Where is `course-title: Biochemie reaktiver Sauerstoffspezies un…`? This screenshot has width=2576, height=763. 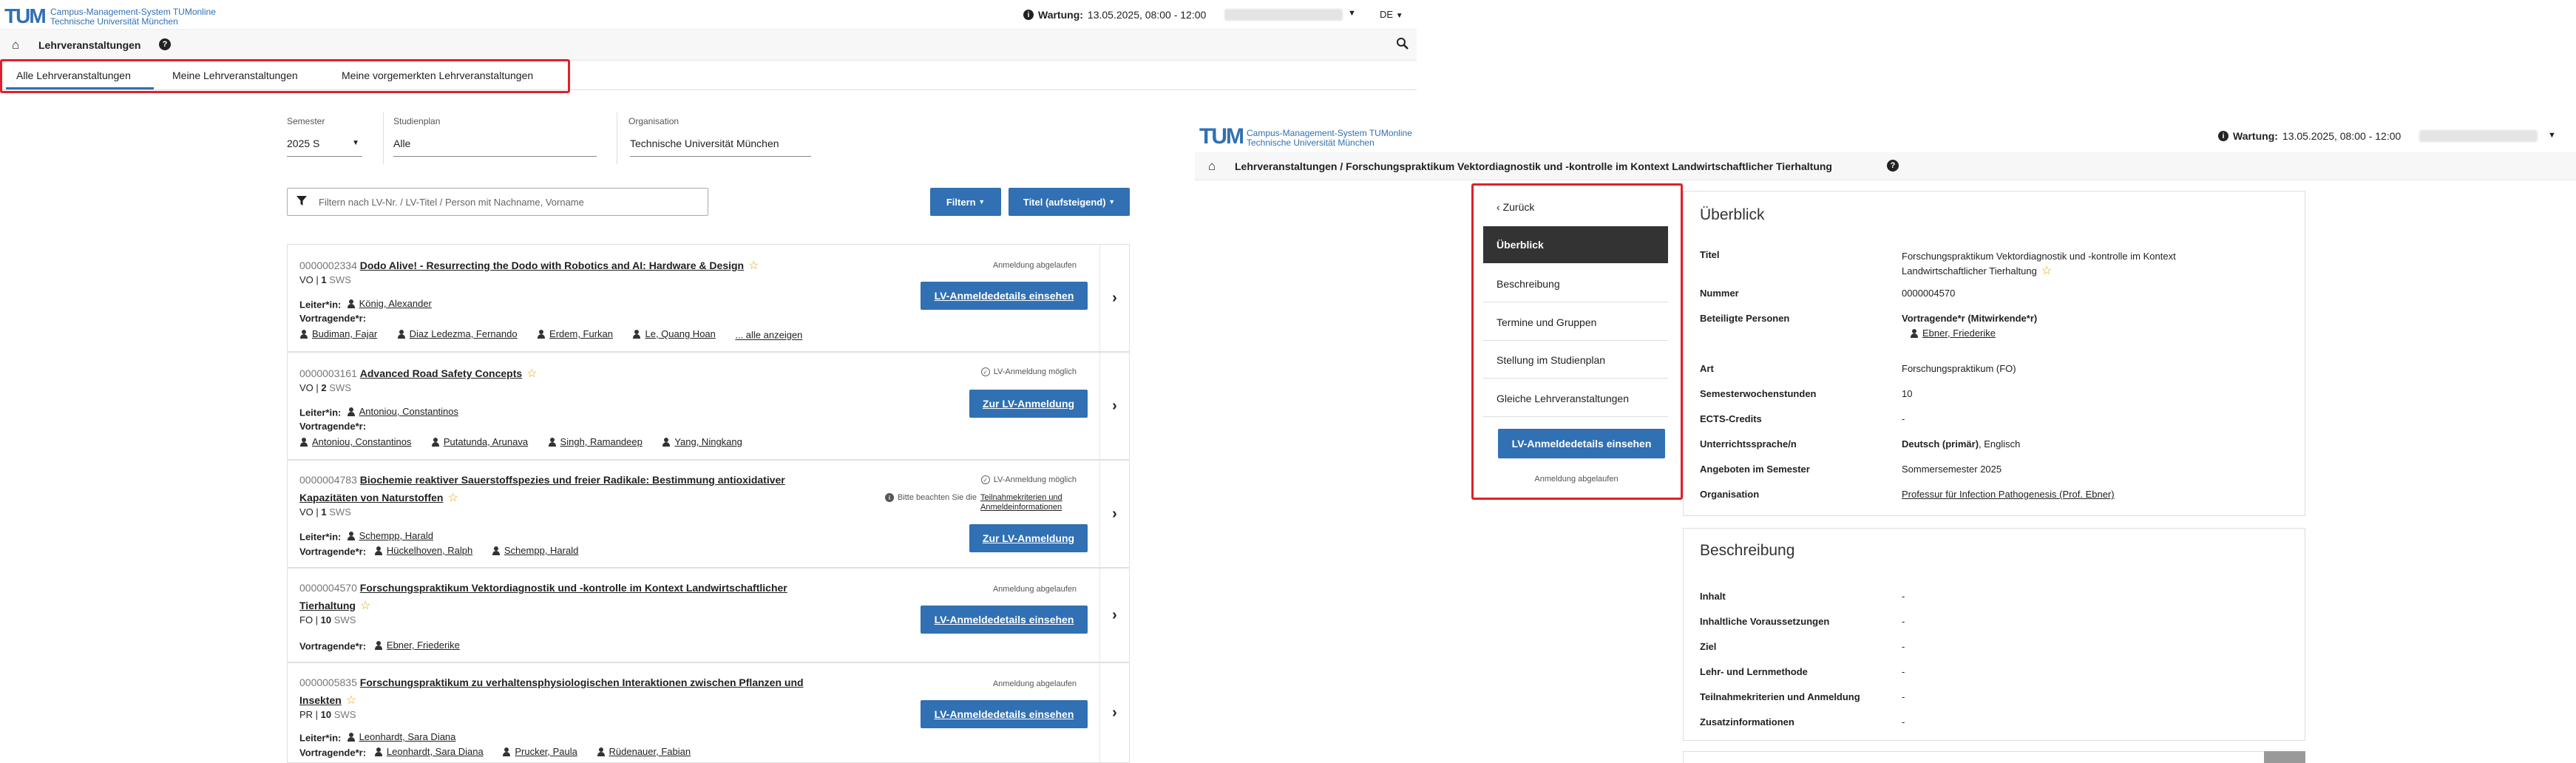
course-title: Biochemie reaktiver Sauerstoffspezies un… is located at coordinates (572, 480).